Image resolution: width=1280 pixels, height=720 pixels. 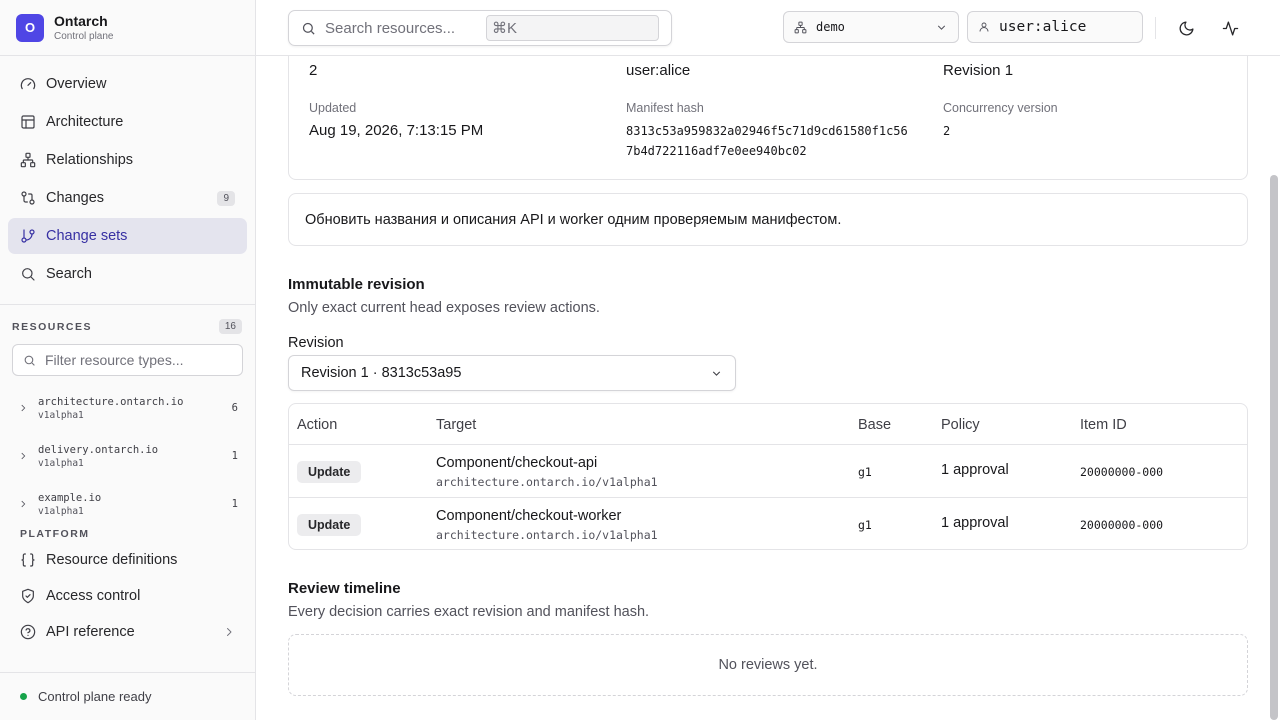 I want to click on empty-state-text: No reviews yet., so click(x=768, y=665).